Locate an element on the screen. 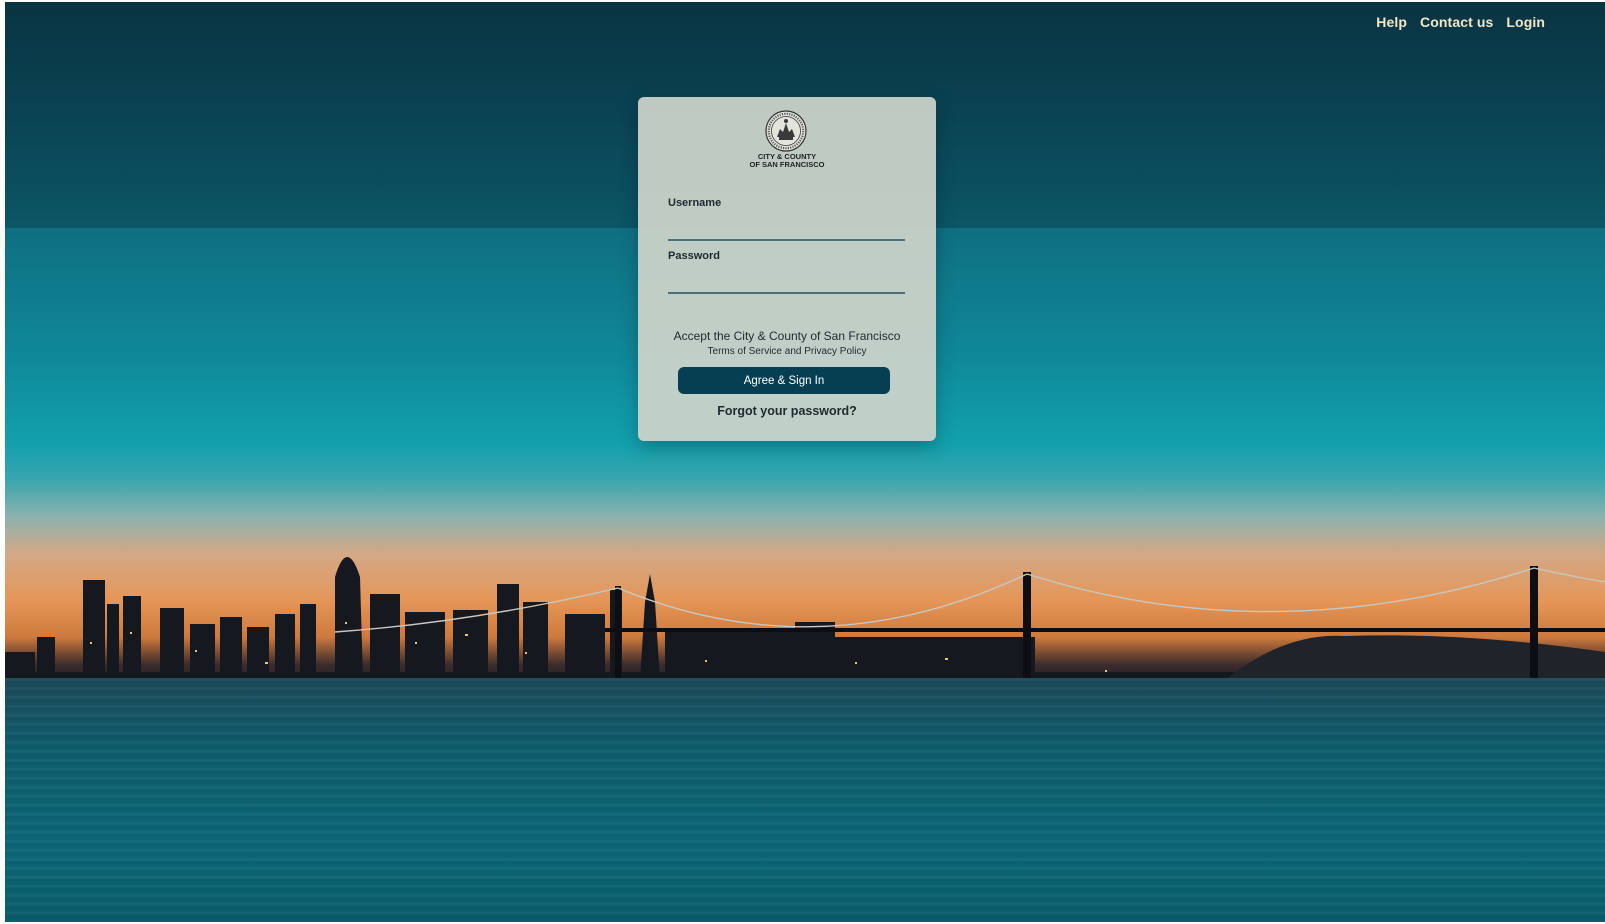 This screenshot has height=924, width=1605. contact-us-link: Contact us is located at coordinates (1456, 22).